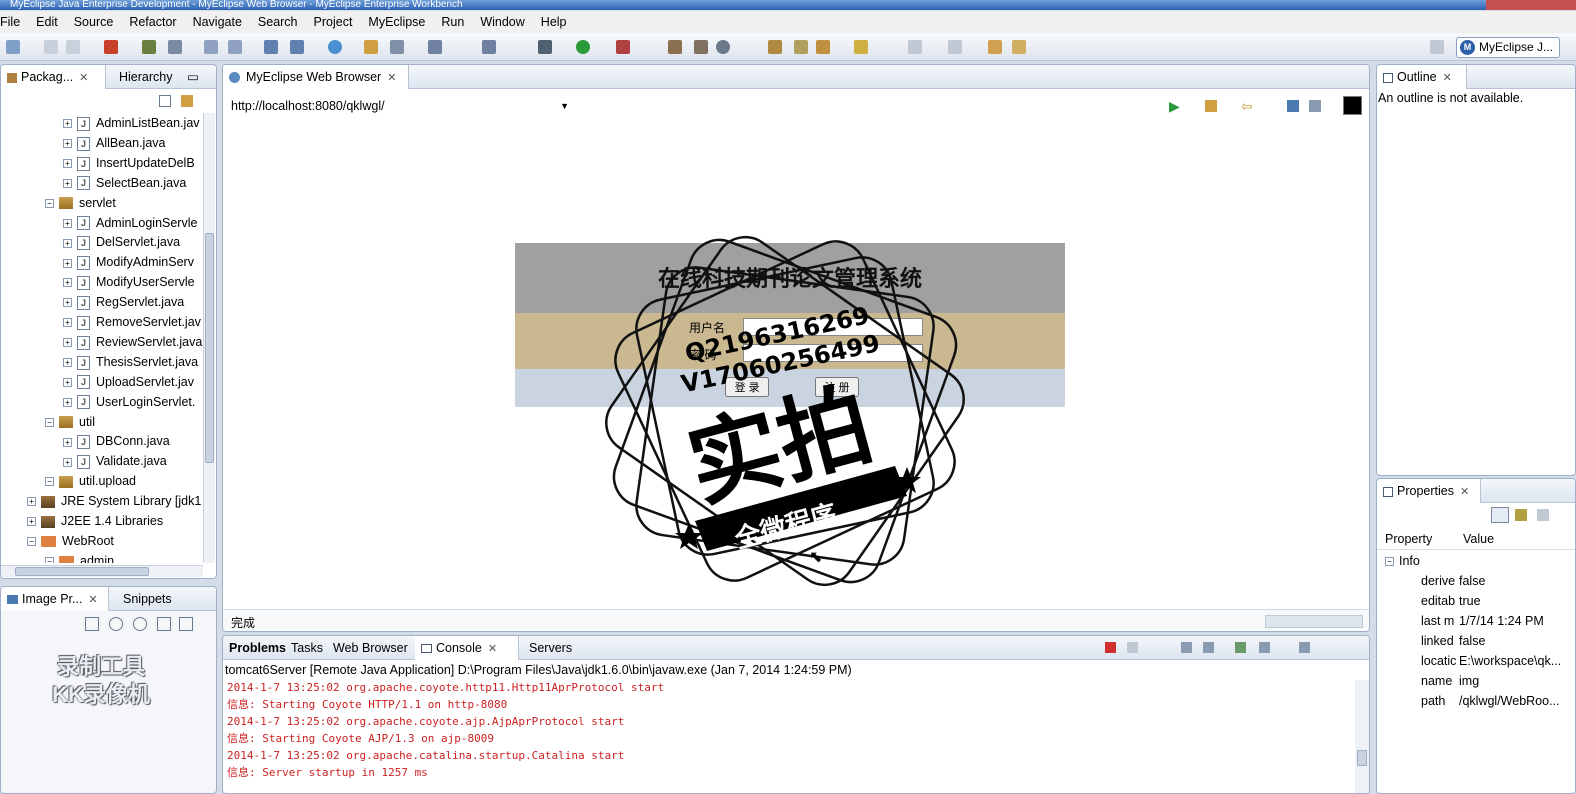  What do you see at coordinates (1437, 47) in the screenshot?
I see `open-perspective-icon` at bounding box center [1437, 47].